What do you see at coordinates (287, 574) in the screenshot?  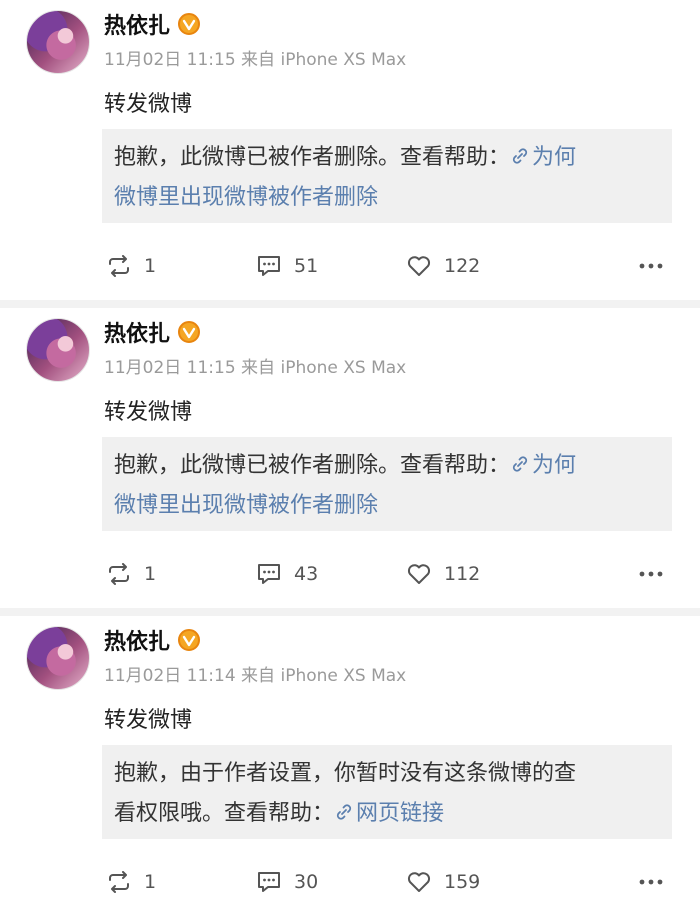 I see `comment-button: 43` at bounding box center [287, 574].